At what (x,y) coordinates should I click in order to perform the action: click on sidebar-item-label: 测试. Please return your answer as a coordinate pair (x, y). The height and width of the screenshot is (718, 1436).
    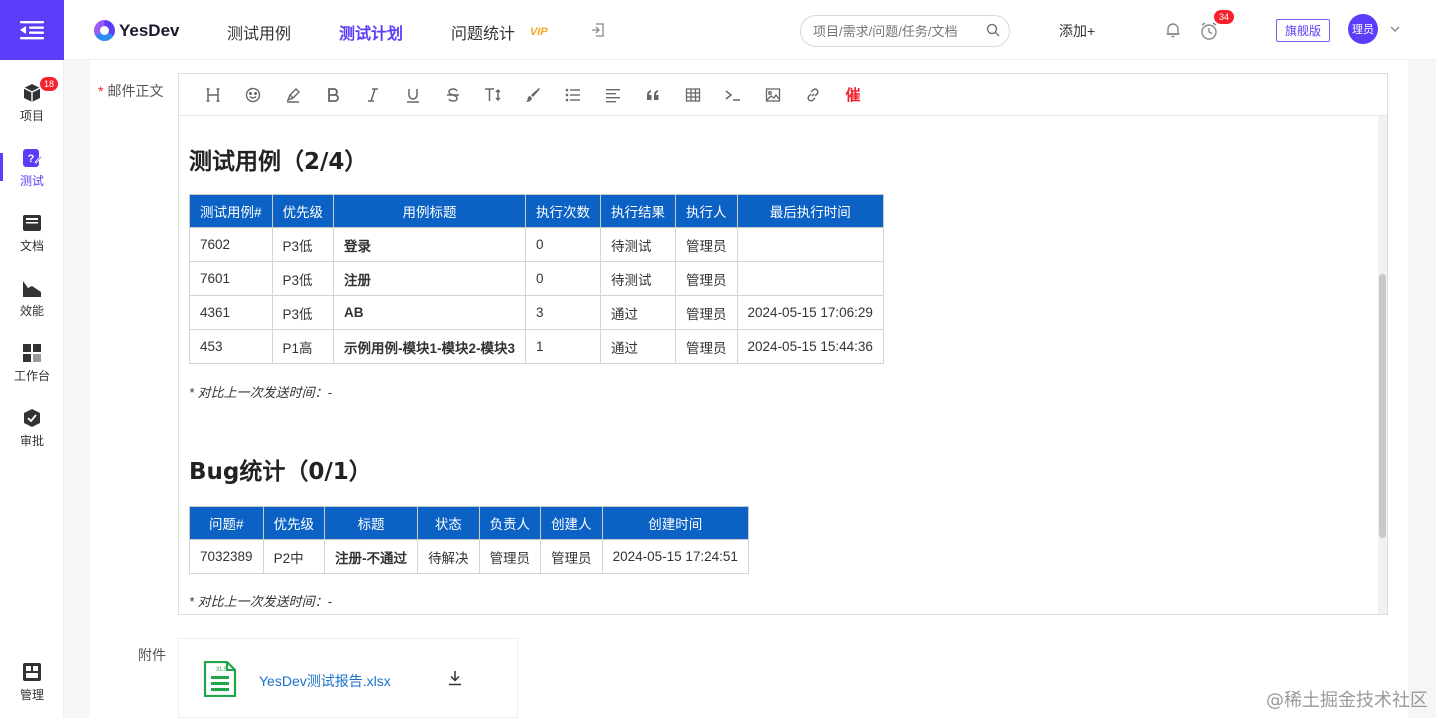
    Looking at the image, I should click on (31, 180).